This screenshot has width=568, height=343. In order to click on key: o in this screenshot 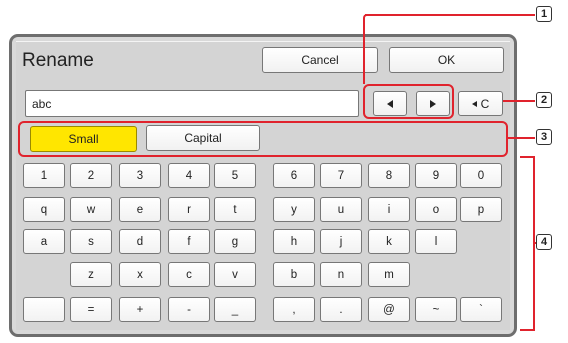, I will do `click(436, 209)`.